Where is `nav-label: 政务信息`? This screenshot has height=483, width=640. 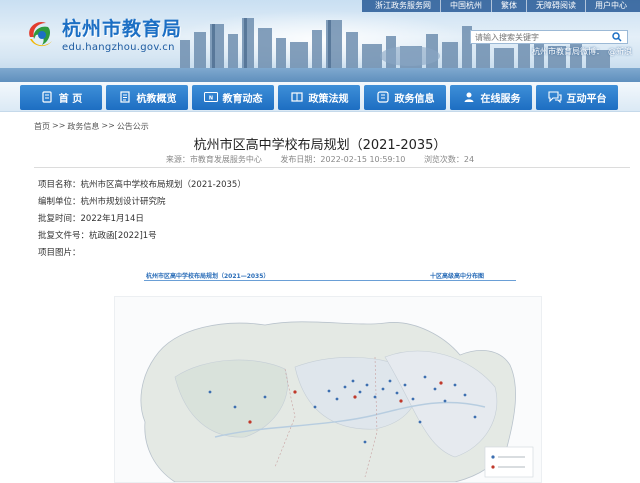 nav-label: 政务信息 is located at coordinates (414, 99).